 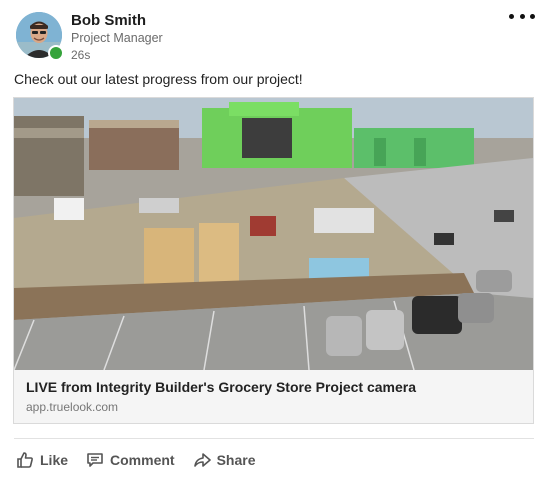 I want to click on actions-divider, so click(x=274, y=438).